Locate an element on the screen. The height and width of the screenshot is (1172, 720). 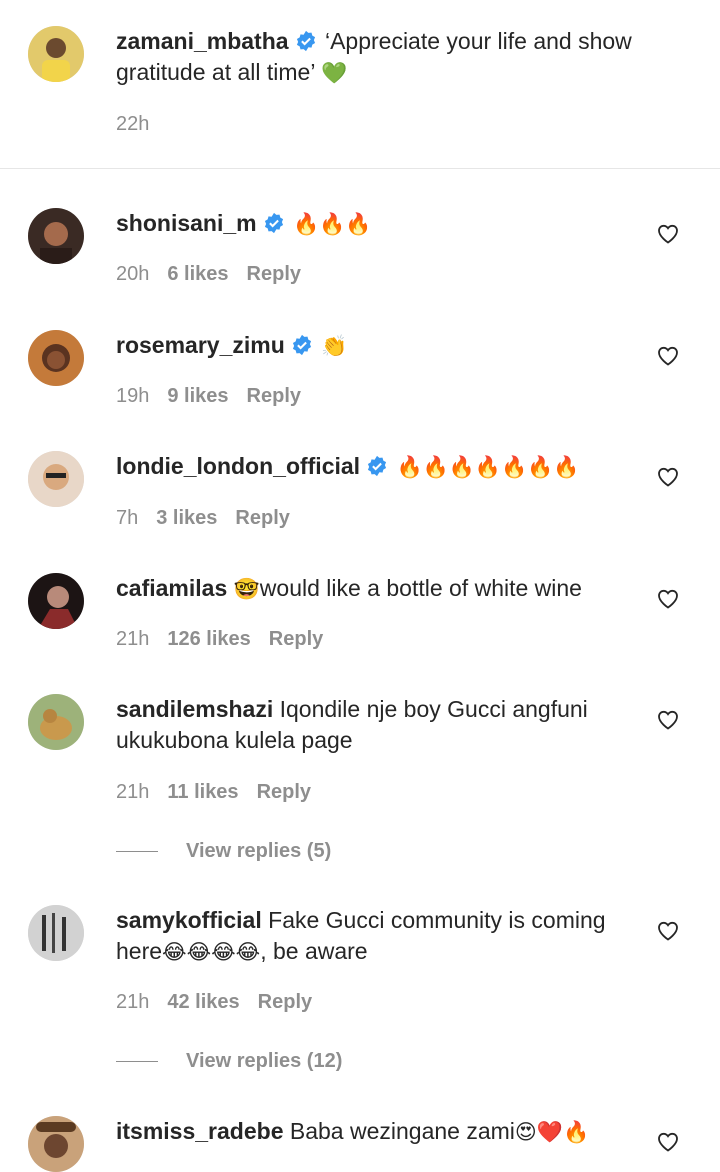
username: rosemary_zimu is located at coordinates (200, 345).